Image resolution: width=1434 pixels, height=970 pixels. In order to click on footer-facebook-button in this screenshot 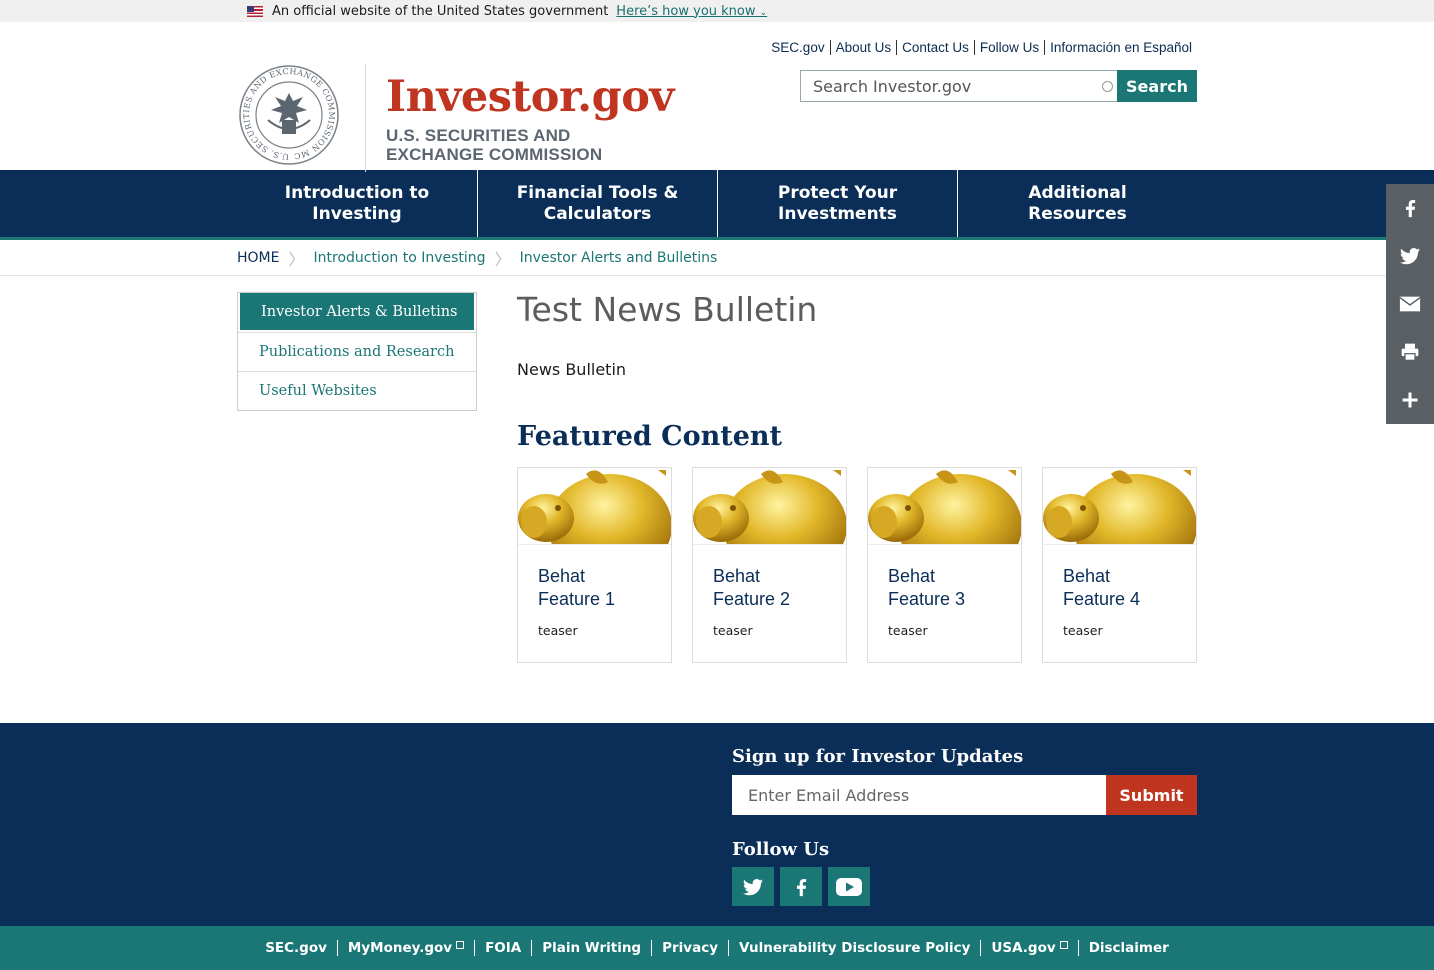, I will do `click(801, 886)`.